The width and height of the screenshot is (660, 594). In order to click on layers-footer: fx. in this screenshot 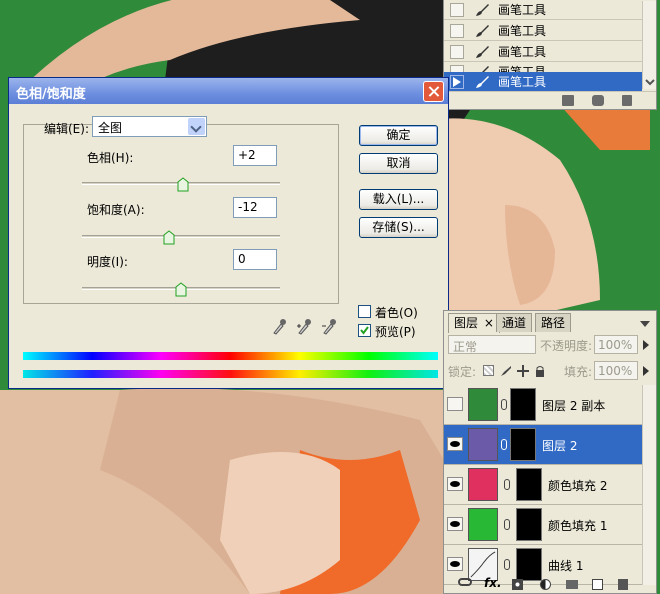, I will do `click(550, 584)`.